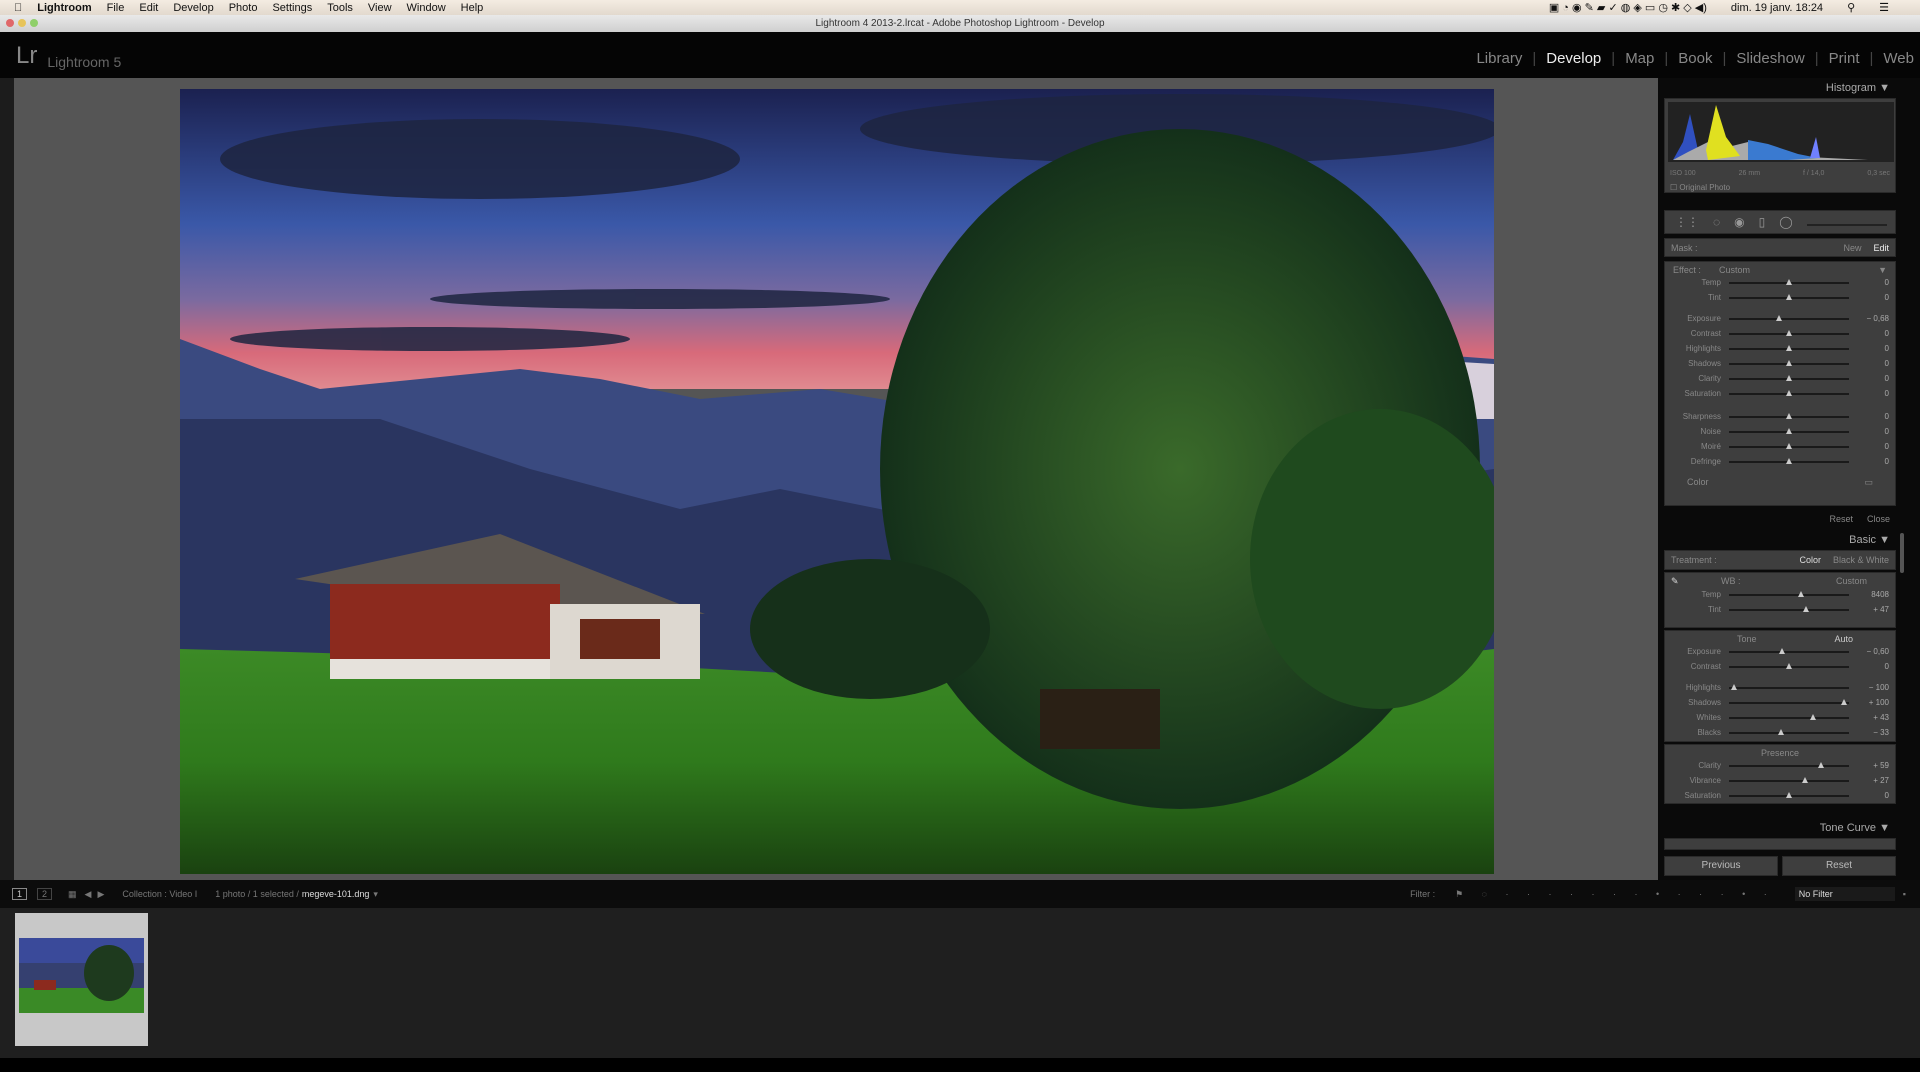 The image size is (1920, 1072). What do you see at coordinates (1871, 765) in the screenshot?
I see `slider-value: + 59` at bounding box center [1871, 765].